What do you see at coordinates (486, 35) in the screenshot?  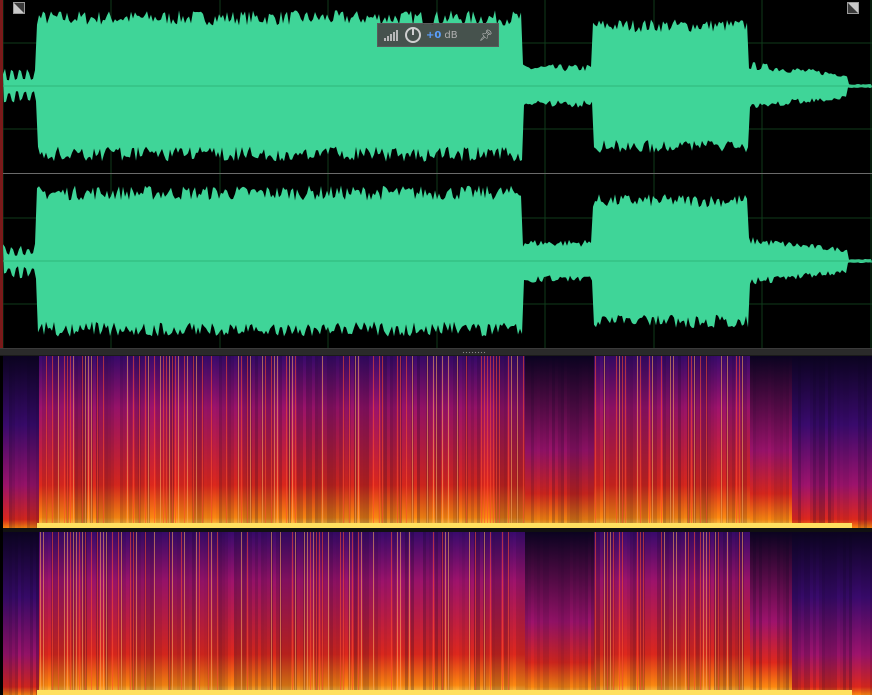 I see `pin-icon: 📌︎` at bounding box center [486, 35].